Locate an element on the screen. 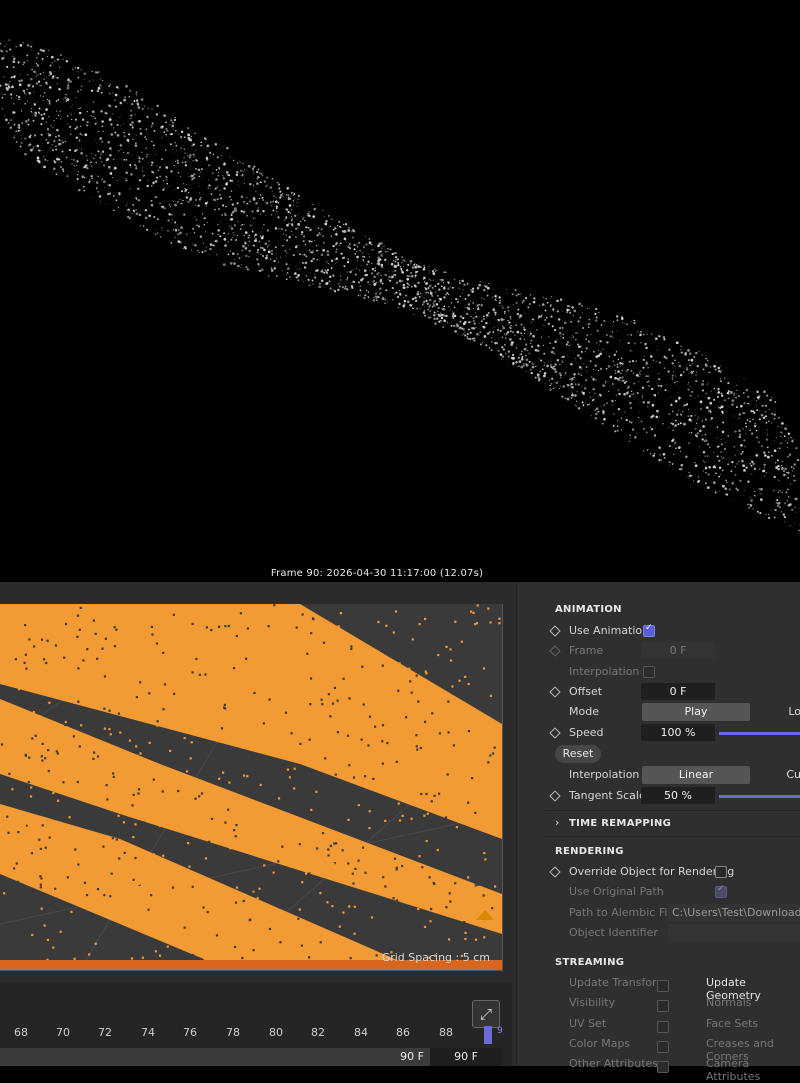 This screenshot has width=800, height=1083. section-animation-title: ANIMATION is located at coordinates (588, 609).